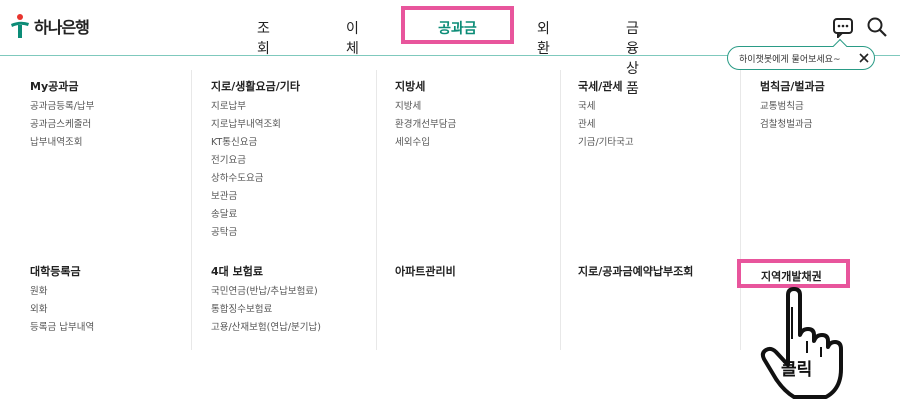 The width and height of the screenshot is (900, 419). Describe the element at coordinates (62, 271) in the screenshot. I see `menu-column-title: 대학등록금` at that location.